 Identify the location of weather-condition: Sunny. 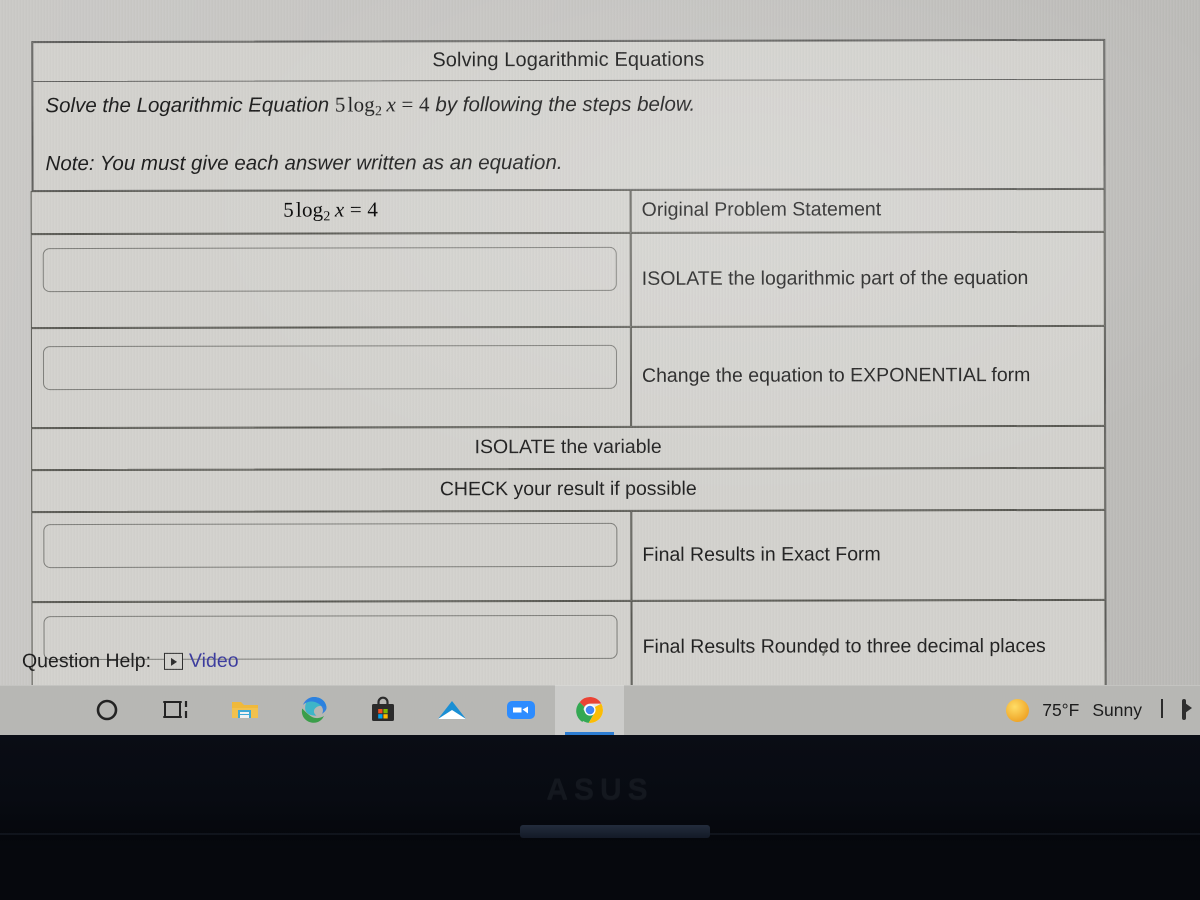
(1117, 709).